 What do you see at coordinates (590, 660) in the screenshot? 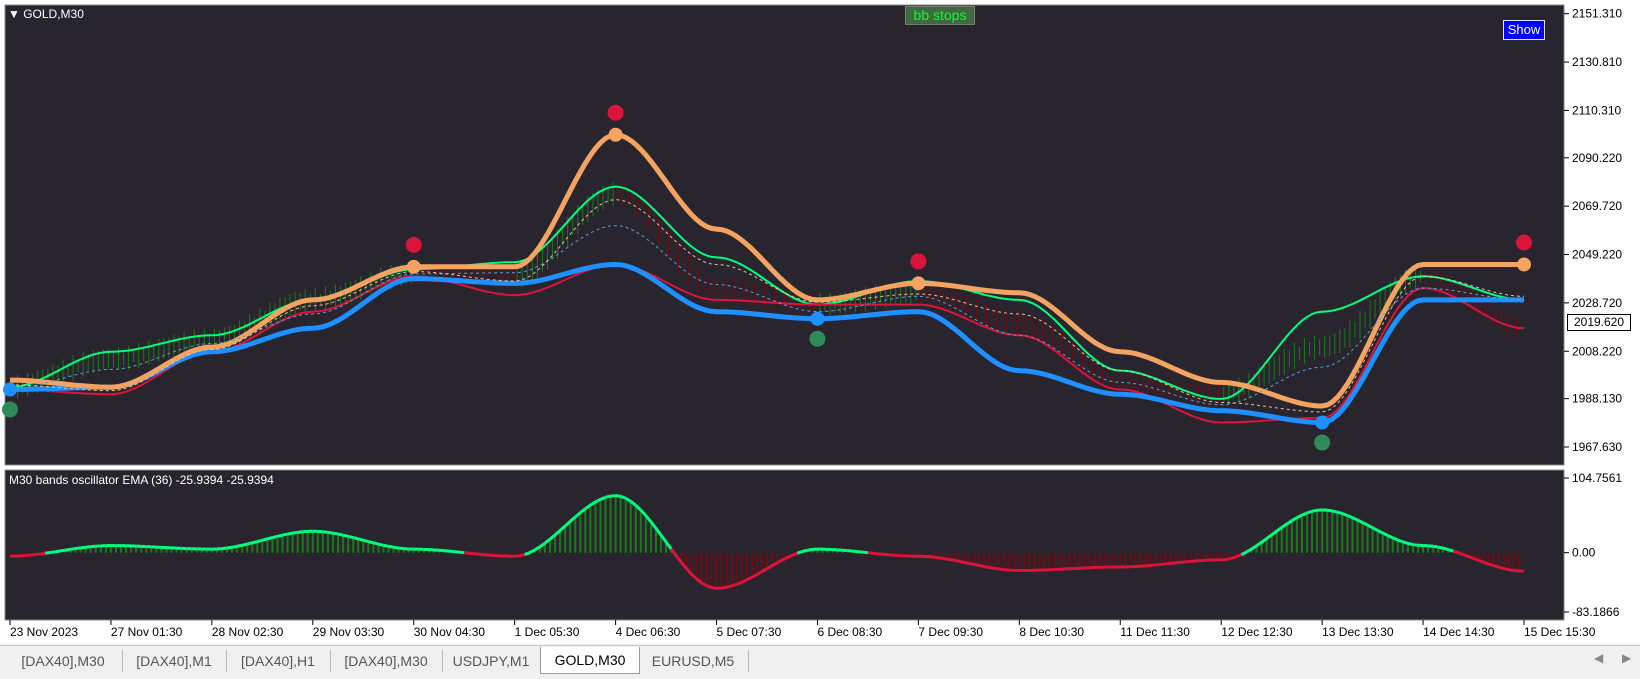
I see `tab-gold-m30: GOLD,M30` at bounding box center [590, 660].